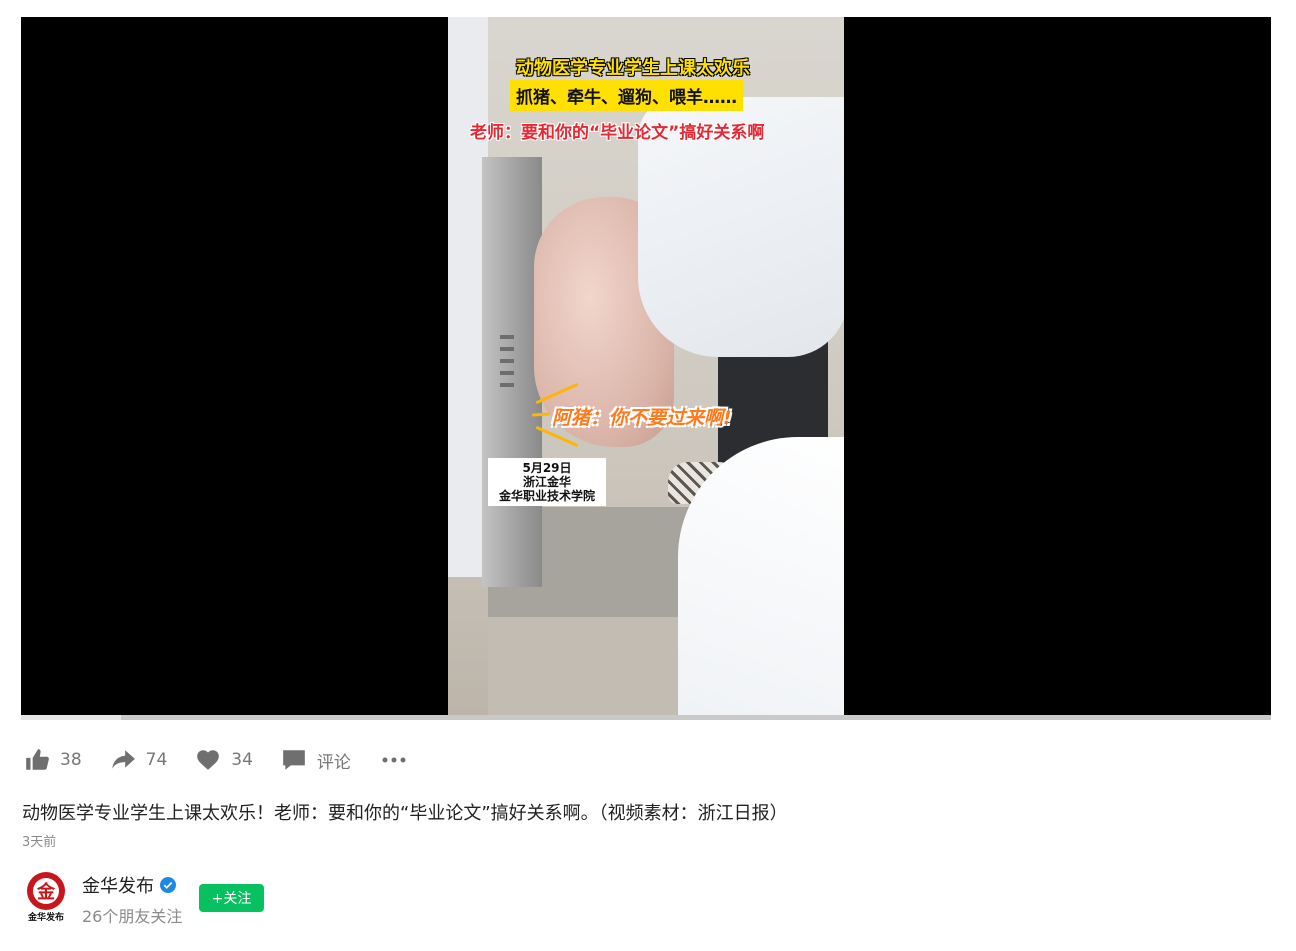 This screenshot has width=1296, height=951. What do you see at coordinates (541, 414) in the screenshot?
I see `caption-burst-mark` at bounding box center [541, 414].